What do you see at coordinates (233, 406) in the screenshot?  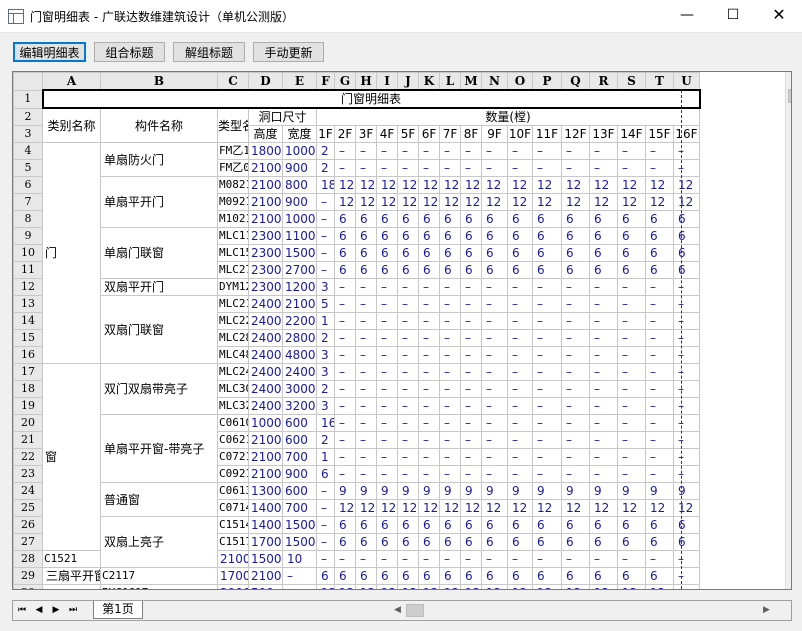 I see `type-cell: MLC3224` at bounding box center [233, 406].